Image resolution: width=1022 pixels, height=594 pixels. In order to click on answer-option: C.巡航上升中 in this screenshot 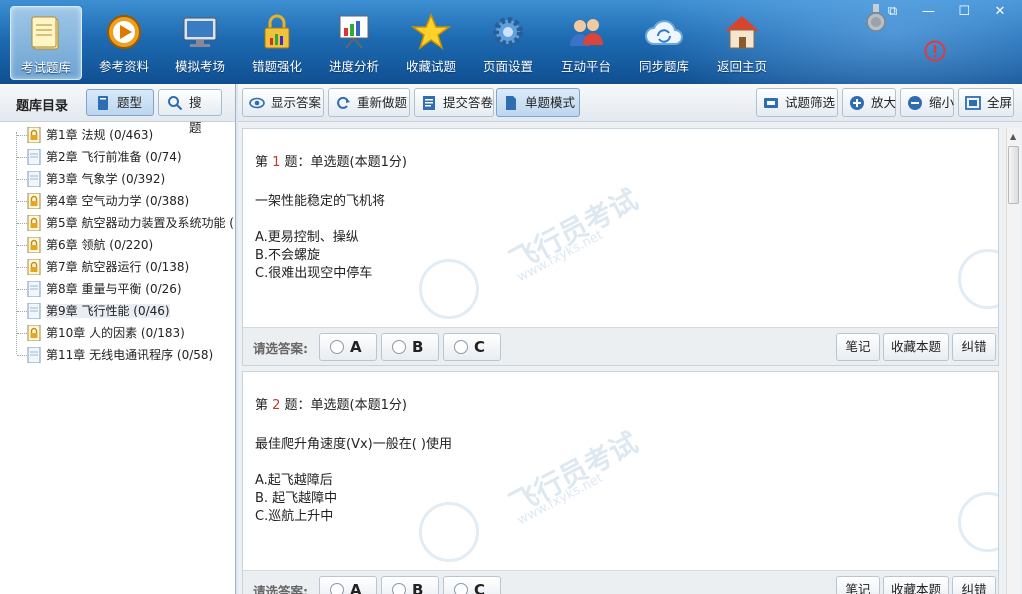, I will do `click(294, 516)`.